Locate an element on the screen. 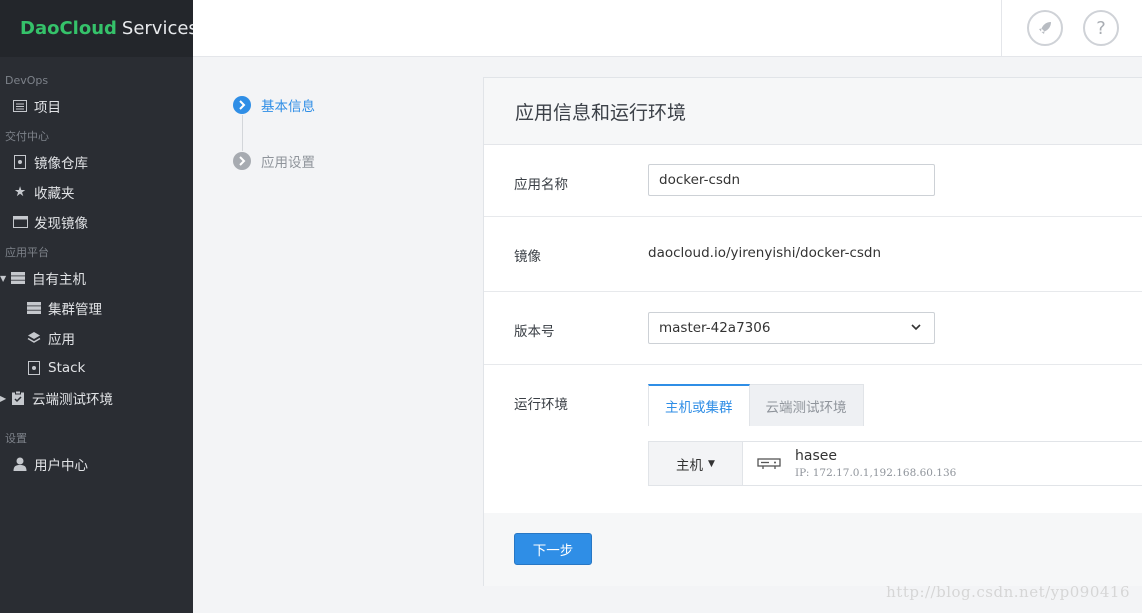  brand-part2: Services is located at coordinates (159, 28).